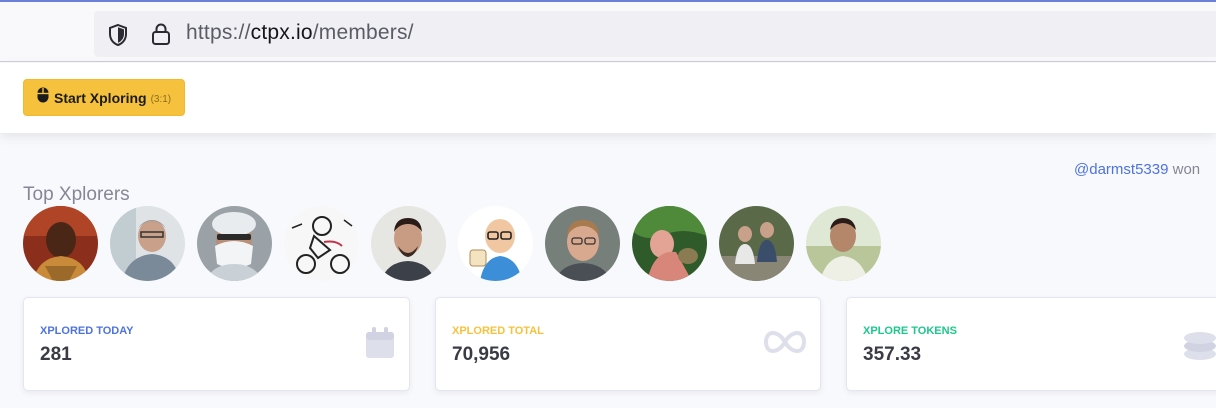 This screenshot has height=408, width=1216. Describe the element at coordinates (56, 354) in the screenshot. I see `stat-value: 281` at that location.